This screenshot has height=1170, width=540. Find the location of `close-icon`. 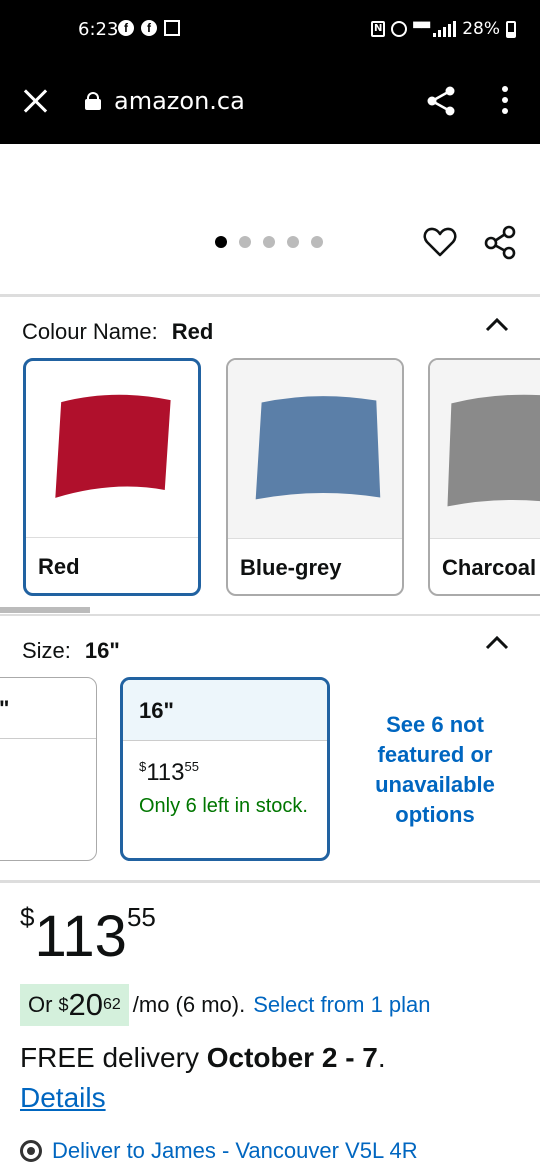

close-icon is located at coordinates (35, 101).